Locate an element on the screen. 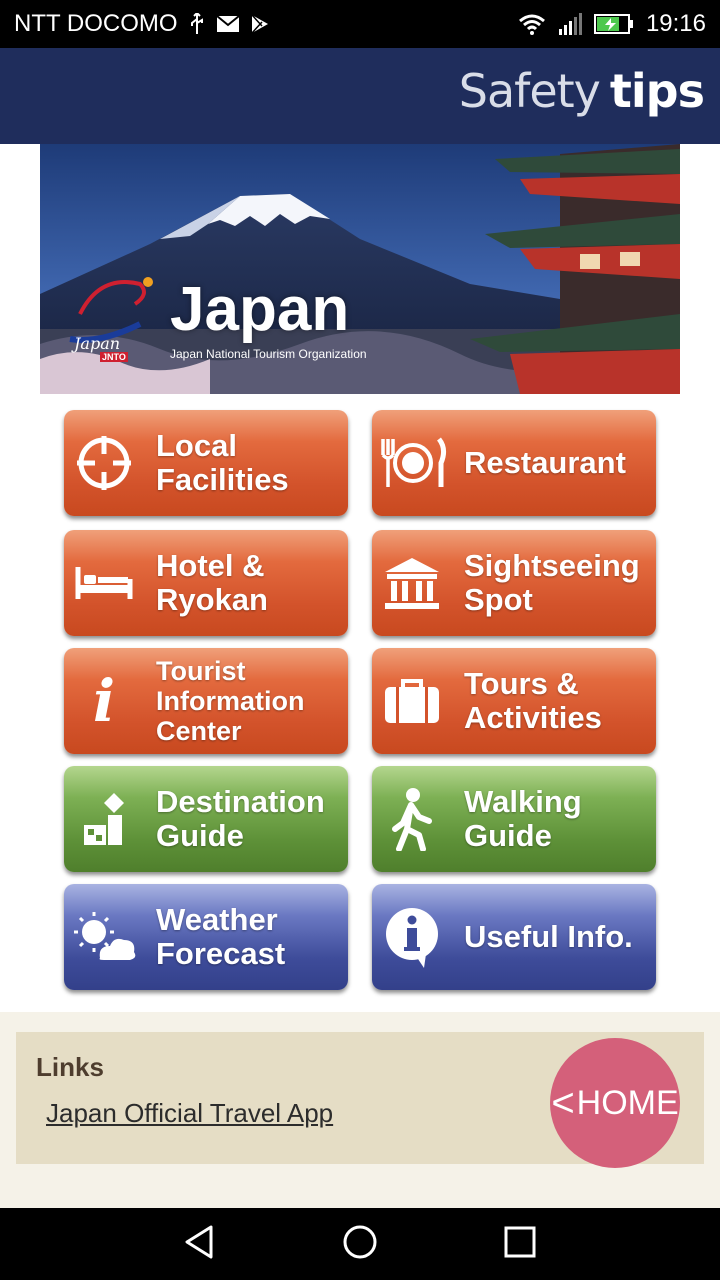 This screenshot has height=1280, width=720. home-button: < HOME is located at coordinates (615, 1103).